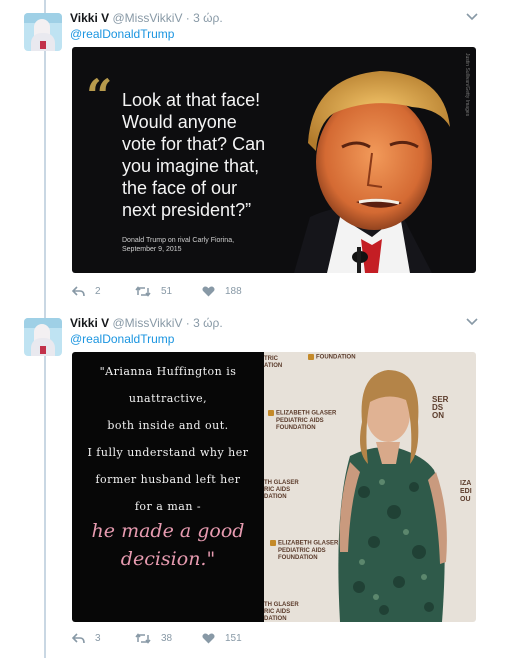 This screenshot has height=658, width=505. I want to click on backdrop-logo: SER DS ON, so click(440, 407).